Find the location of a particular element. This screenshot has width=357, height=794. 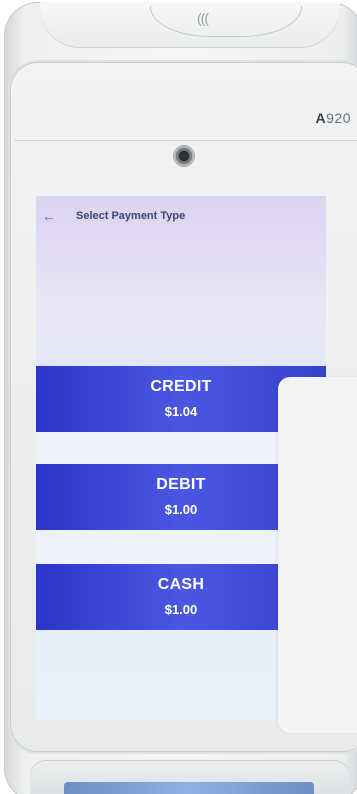

model-label: A920 is located at coordinates (333, 118).